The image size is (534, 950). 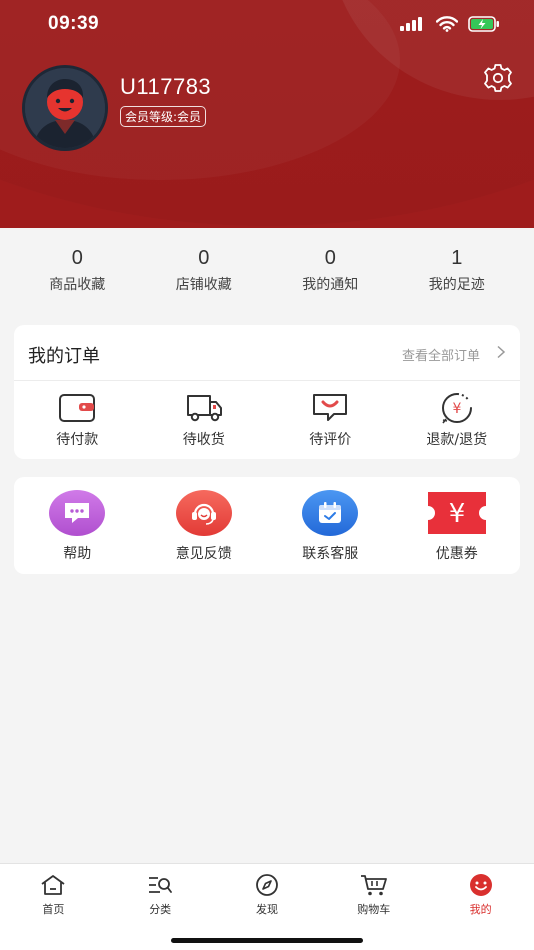 I want to click on calendar-icon, so click(x=330, y=512).